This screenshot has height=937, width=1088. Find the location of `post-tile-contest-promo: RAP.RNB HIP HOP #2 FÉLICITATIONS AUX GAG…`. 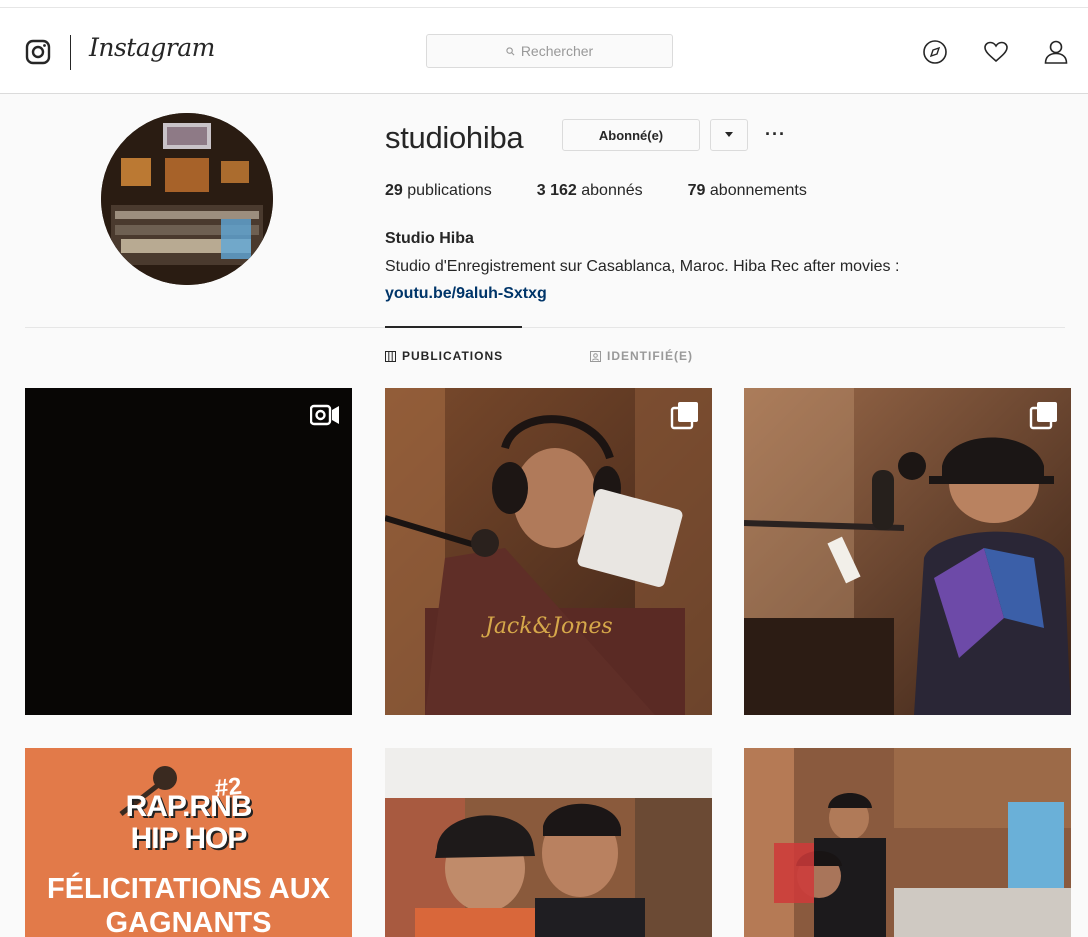

post-tile-contest-promo: RAP.RNB HIP HOP #2 FÉLICITATIONS AUX GAG… is located at coordinates (188, 842).